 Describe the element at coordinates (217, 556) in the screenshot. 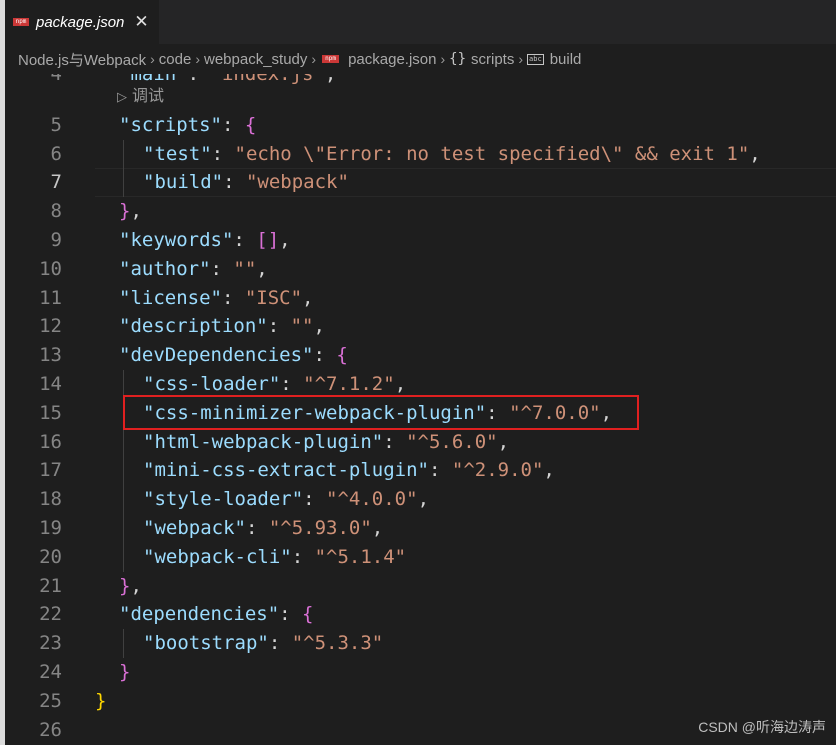

I see `code-token: "webpack-cli"` at that location.